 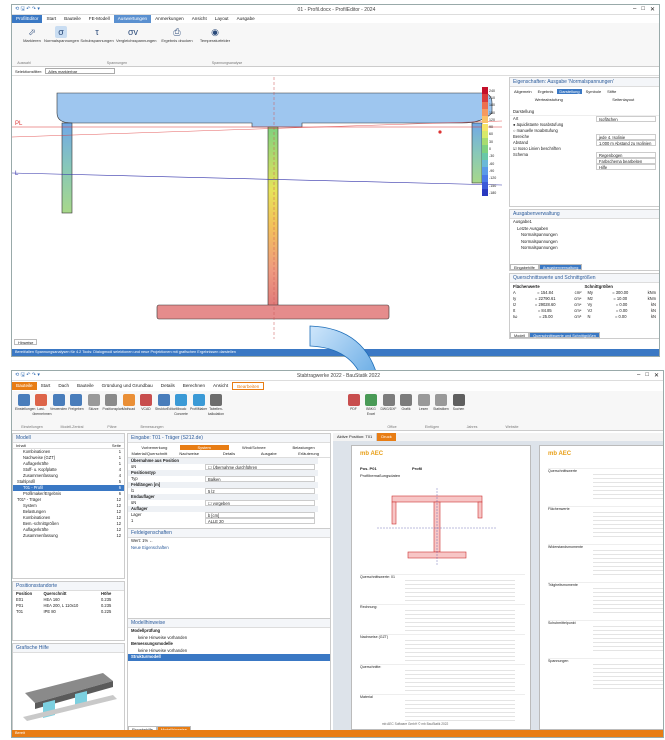 I want to click on input-tab: Material/Querschnitt, so click(x=149, y=453).